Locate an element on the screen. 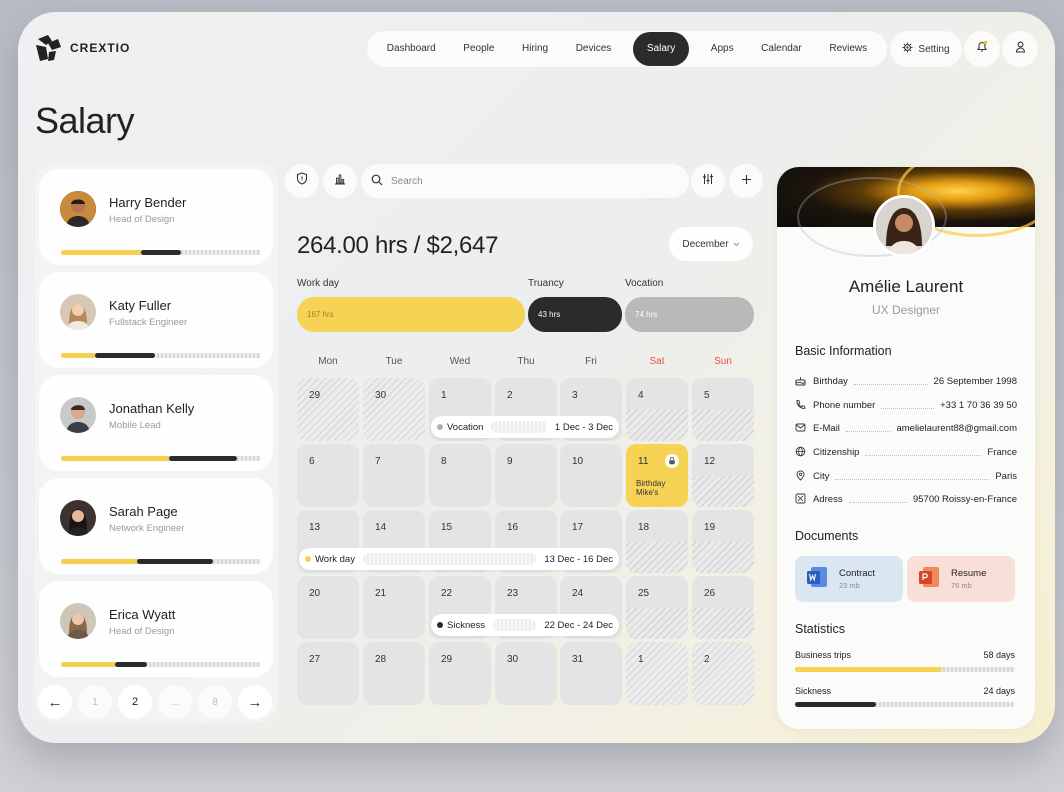  info-value: amelielaurent88@gmail.com is located at coordinates (956, 428).